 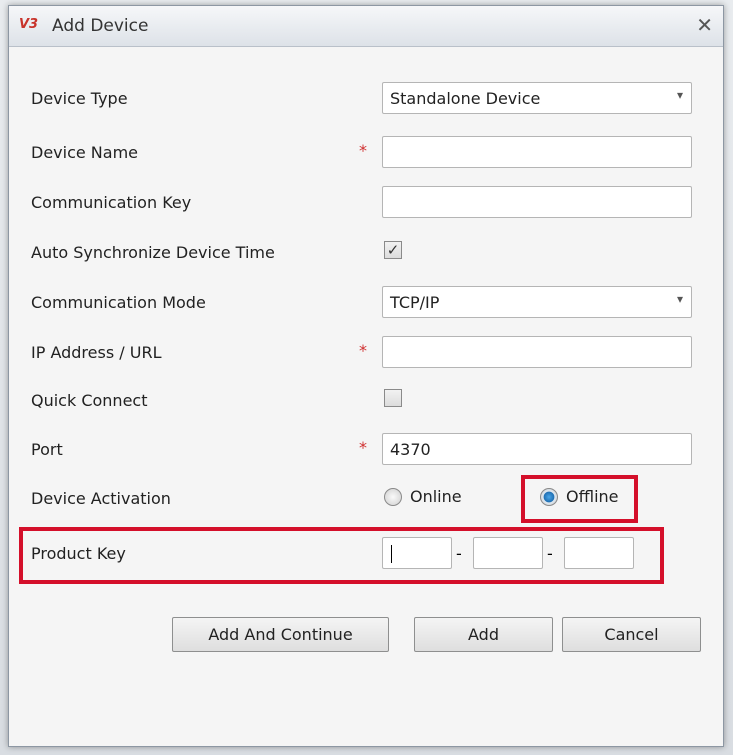 I want to click on product-key-label: Product Key, so click(x=78, y=553).